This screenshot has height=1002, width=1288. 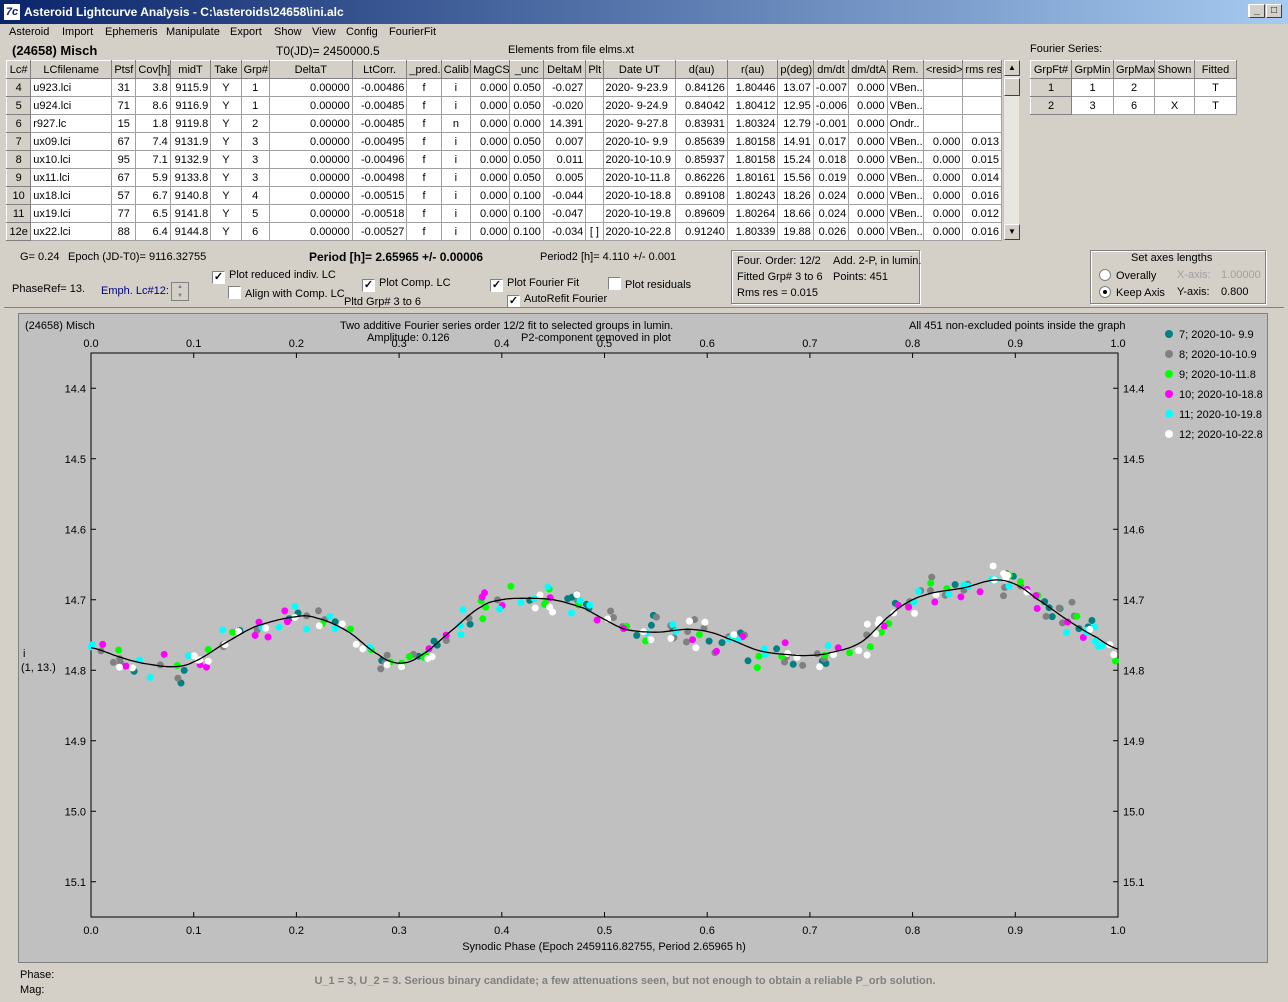 What do you see at coordinates (153, 177) in the screenshot?
I see `table-cell: 5.9` at bounding box center [153, 177].